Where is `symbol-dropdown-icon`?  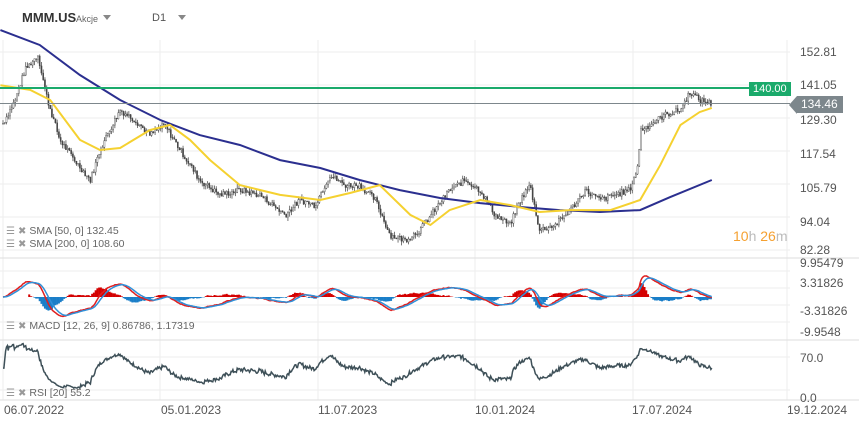
symbol-dropdown-icon is located at coordinates (107, 17).